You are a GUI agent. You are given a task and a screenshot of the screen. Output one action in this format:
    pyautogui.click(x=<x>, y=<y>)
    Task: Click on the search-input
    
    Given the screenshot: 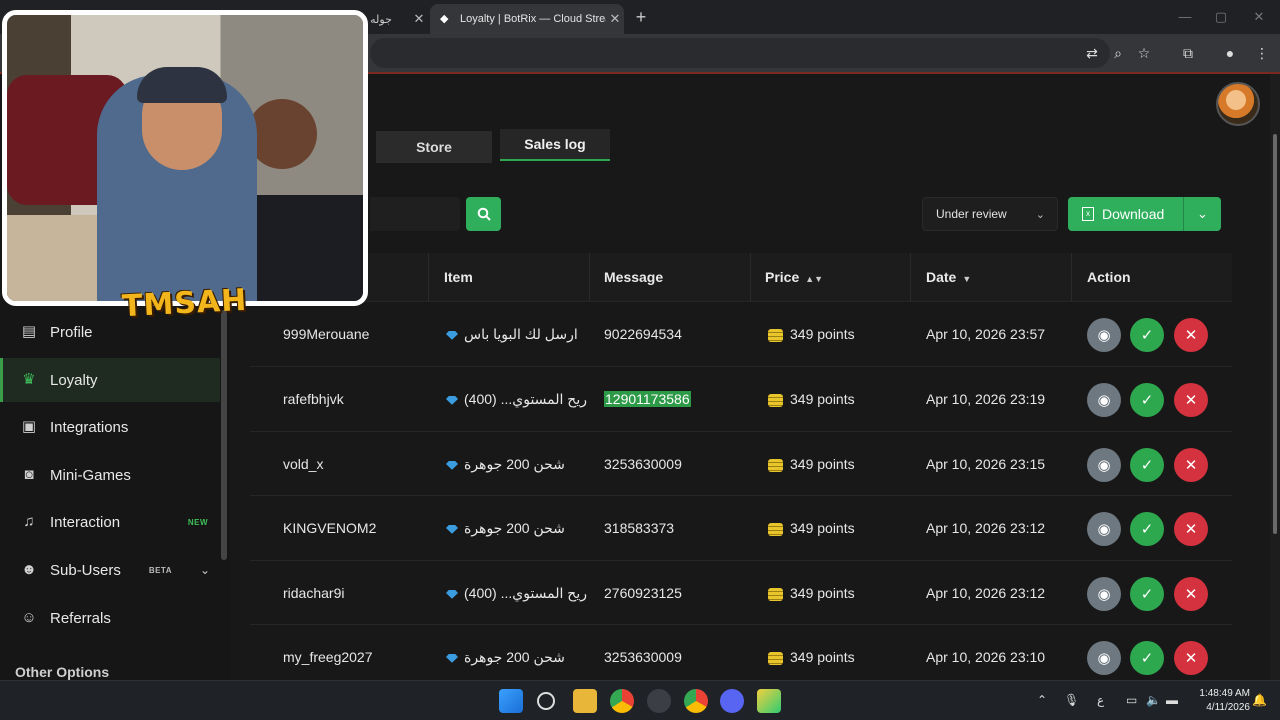 What is the action you would take?
    pyautogui.click(x=415, y=214)
    